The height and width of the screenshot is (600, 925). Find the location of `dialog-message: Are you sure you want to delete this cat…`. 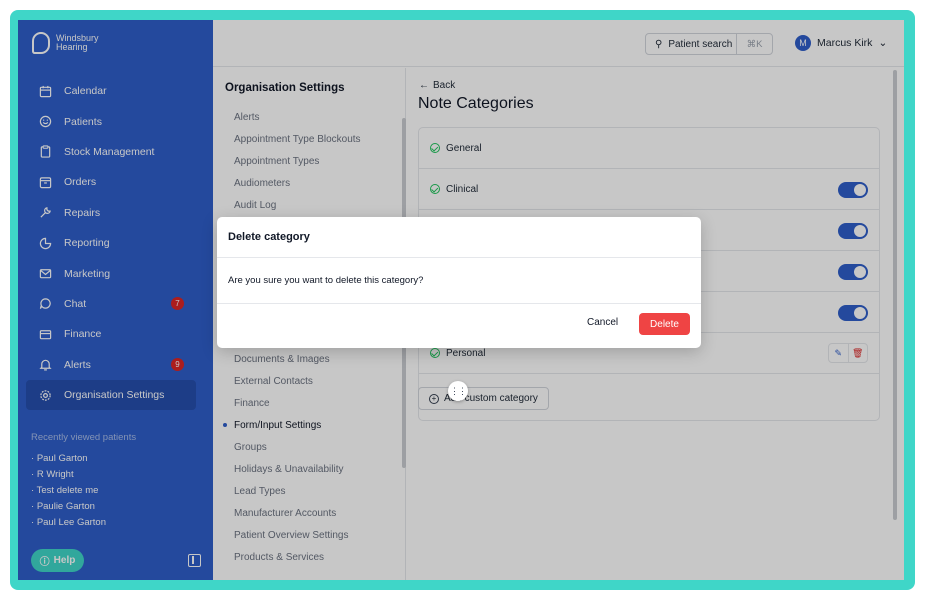

dialog-message: Are you sure you want to delete this cat… is located at coordinates (326, 280).